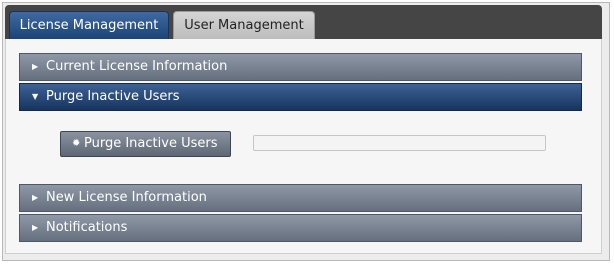  Describe the element at coordinates (137, 66) in the screenshot. I see `section-label: Current License Information` at that location.